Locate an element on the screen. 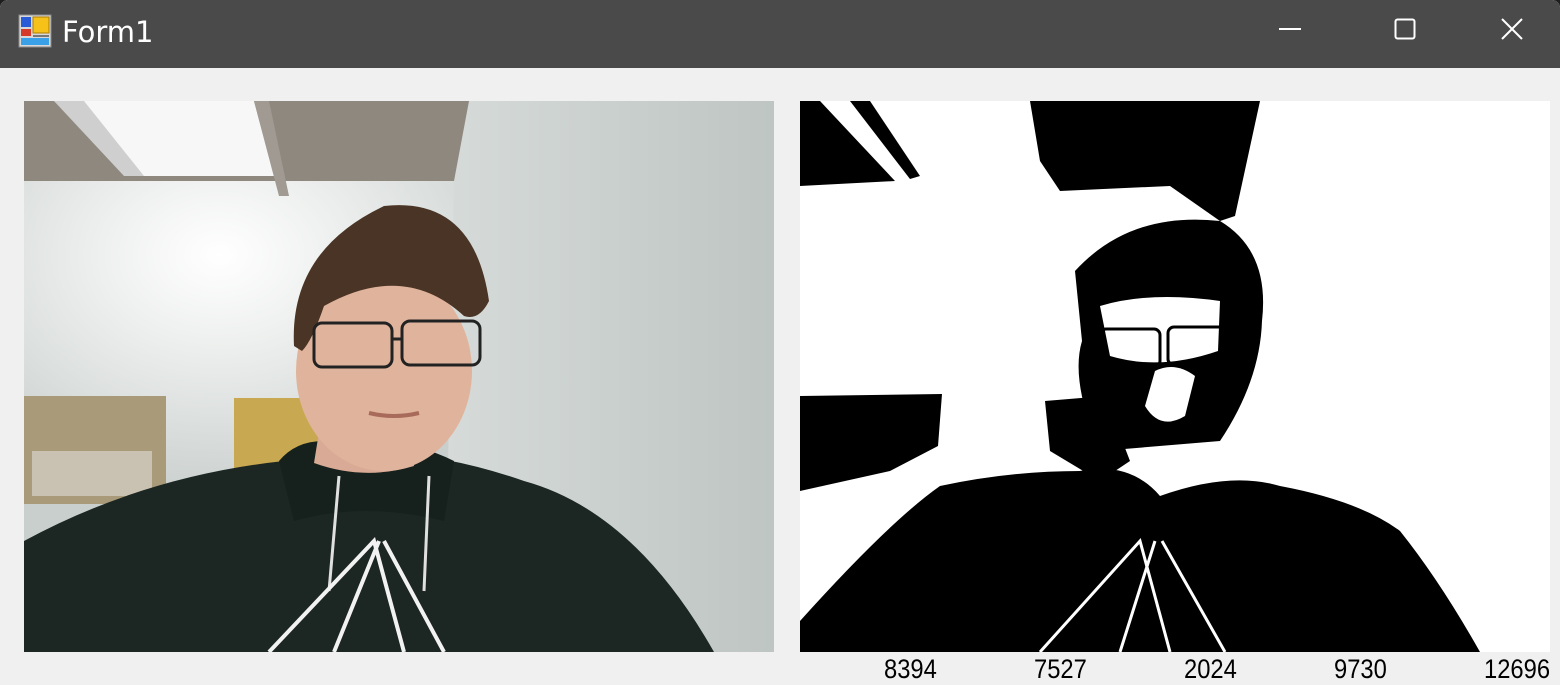  count-label-3: 2024 is located at coordinates (1210, 669).